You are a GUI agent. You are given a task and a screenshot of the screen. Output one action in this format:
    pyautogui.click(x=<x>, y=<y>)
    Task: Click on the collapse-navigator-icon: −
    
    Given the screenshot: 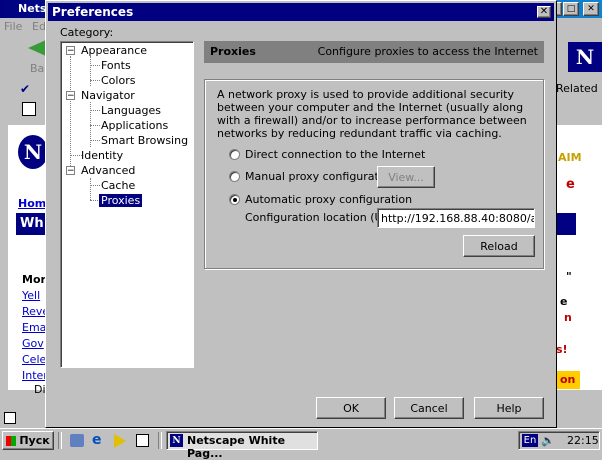 What is the action you would take?
    pyautogui.click(x=70, y=96)
    